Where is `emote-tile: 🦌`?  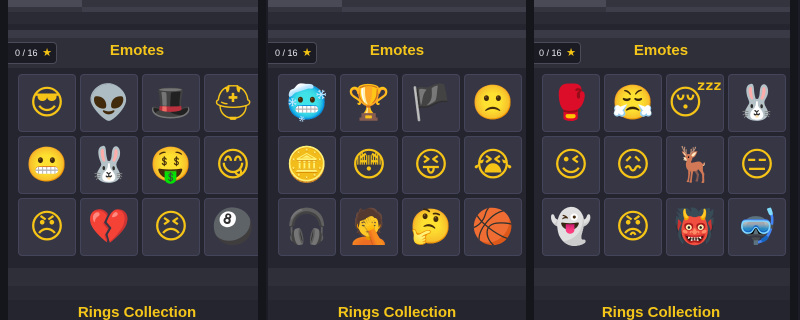
emote-tile: 🦌 is located at coordinates (695, 165).